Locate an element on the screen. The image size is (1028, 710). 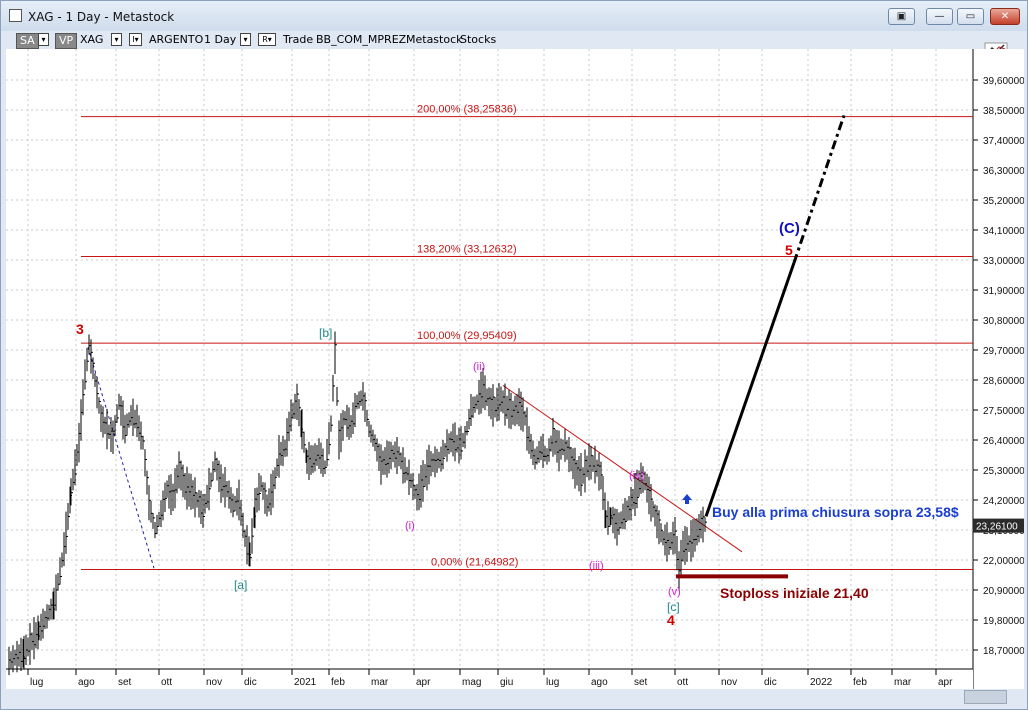
wave-label: (iv) is located at coordinates (636, 476).